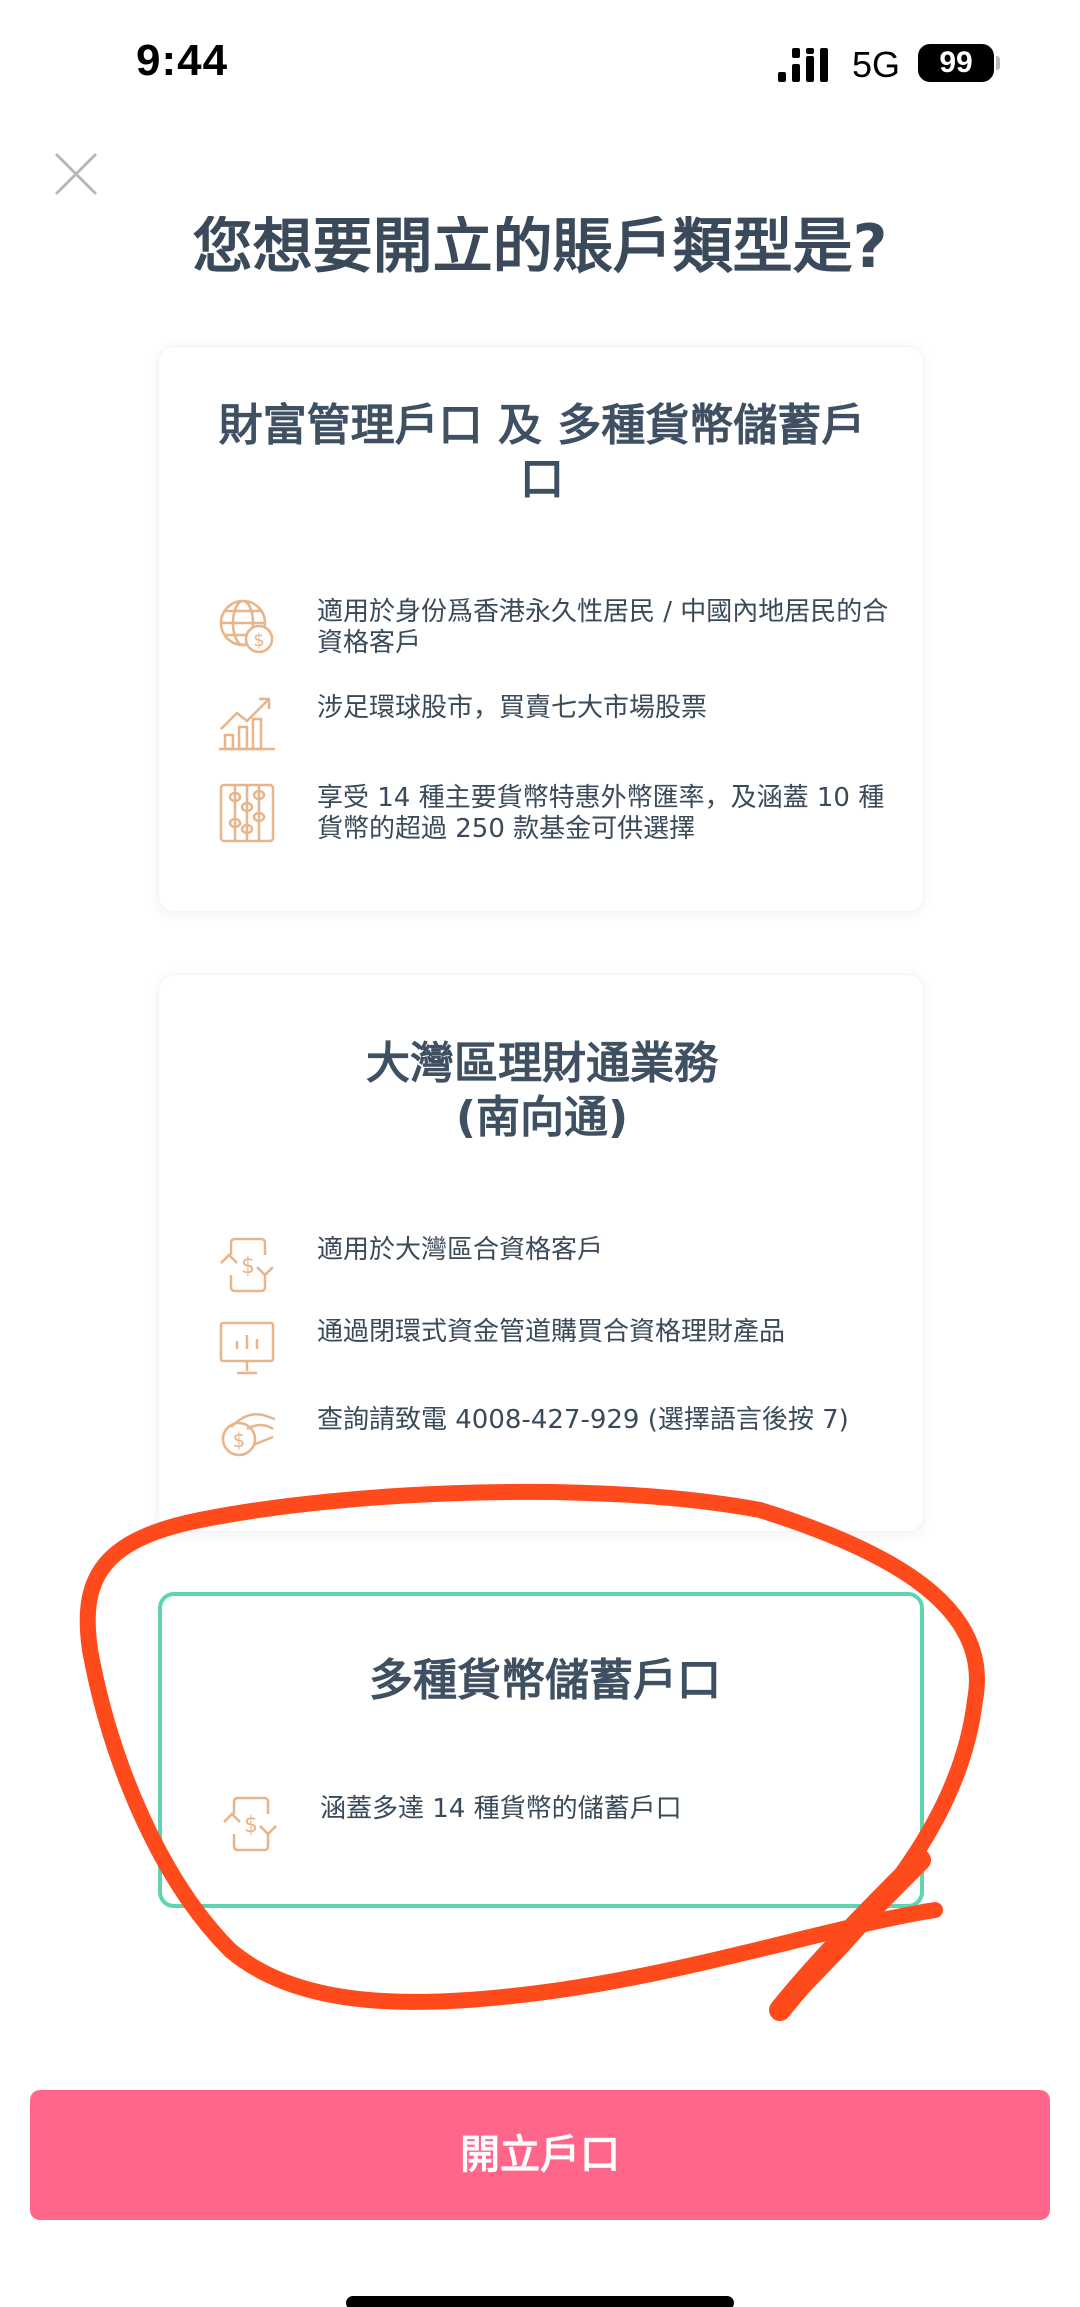  Describe the element at coordinates (247, 1348) in the screenshot. I see `presentation-chart-icon` at that location.